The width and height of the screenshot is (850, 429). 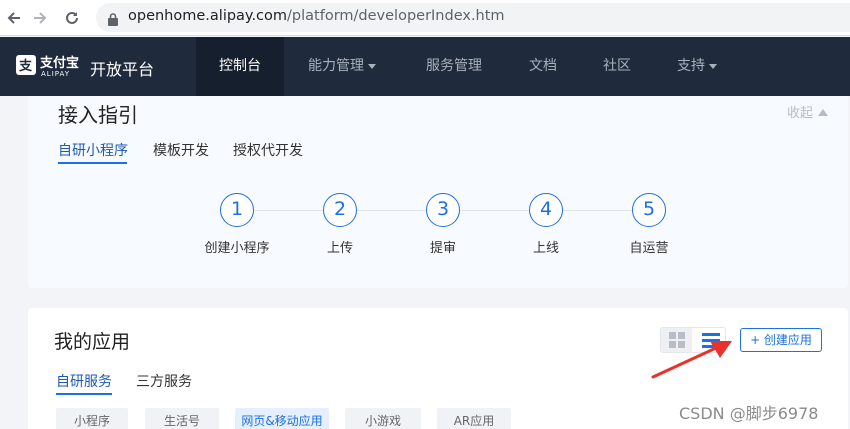 What do you see at coordinates (237, 248) in the screenshot?
I see `step-label: 创建小程序` at bounding box center [237, 248].